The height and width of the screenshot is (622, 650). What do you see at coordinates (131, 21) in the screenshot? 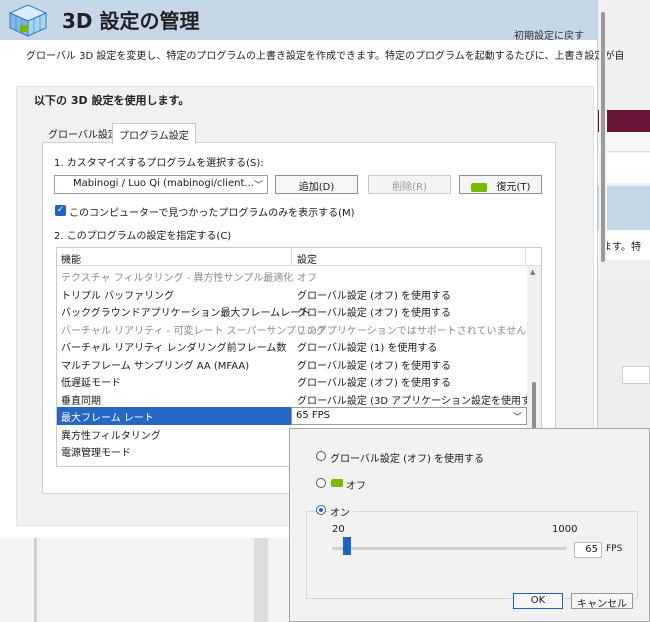
I see `page-title: 3D 設定の管理` at bounding box center [131, 21].